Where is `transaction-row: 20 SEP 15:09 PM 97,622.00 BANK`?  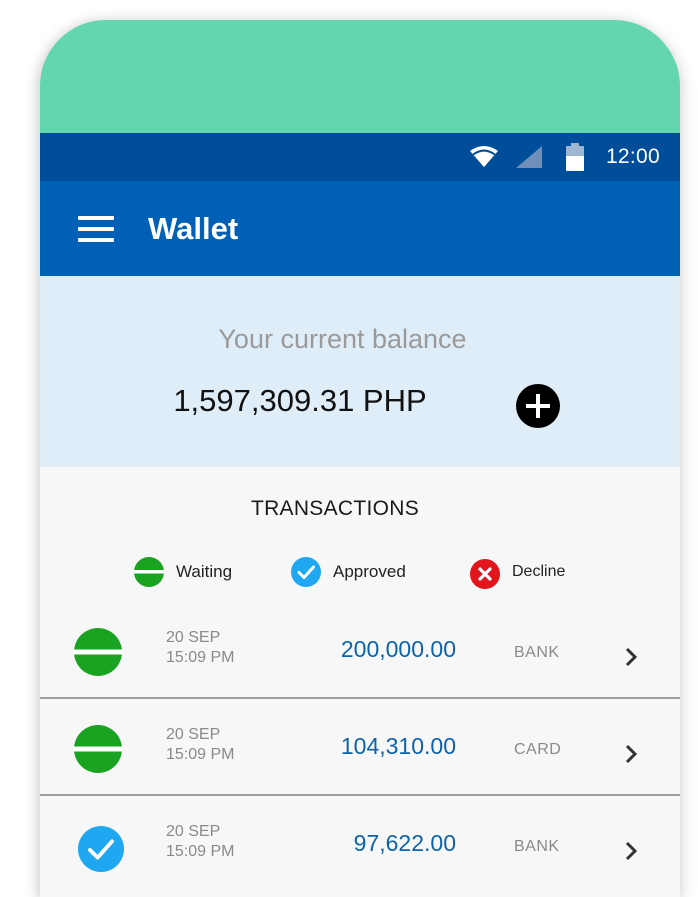
transaction-row: 20 SEP 15:09 PM 97,622.00 BANK is located at coordinates (360, 844).